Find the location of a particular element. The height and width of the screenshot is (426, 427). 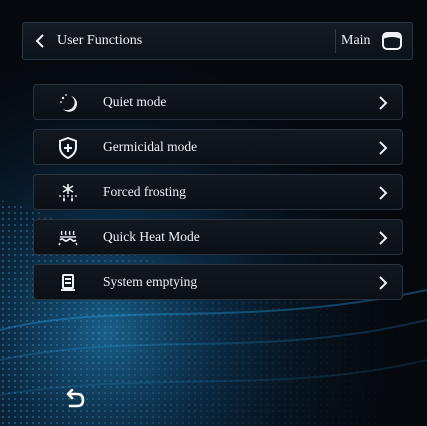

header-divider is located at coordinates (335, 41).